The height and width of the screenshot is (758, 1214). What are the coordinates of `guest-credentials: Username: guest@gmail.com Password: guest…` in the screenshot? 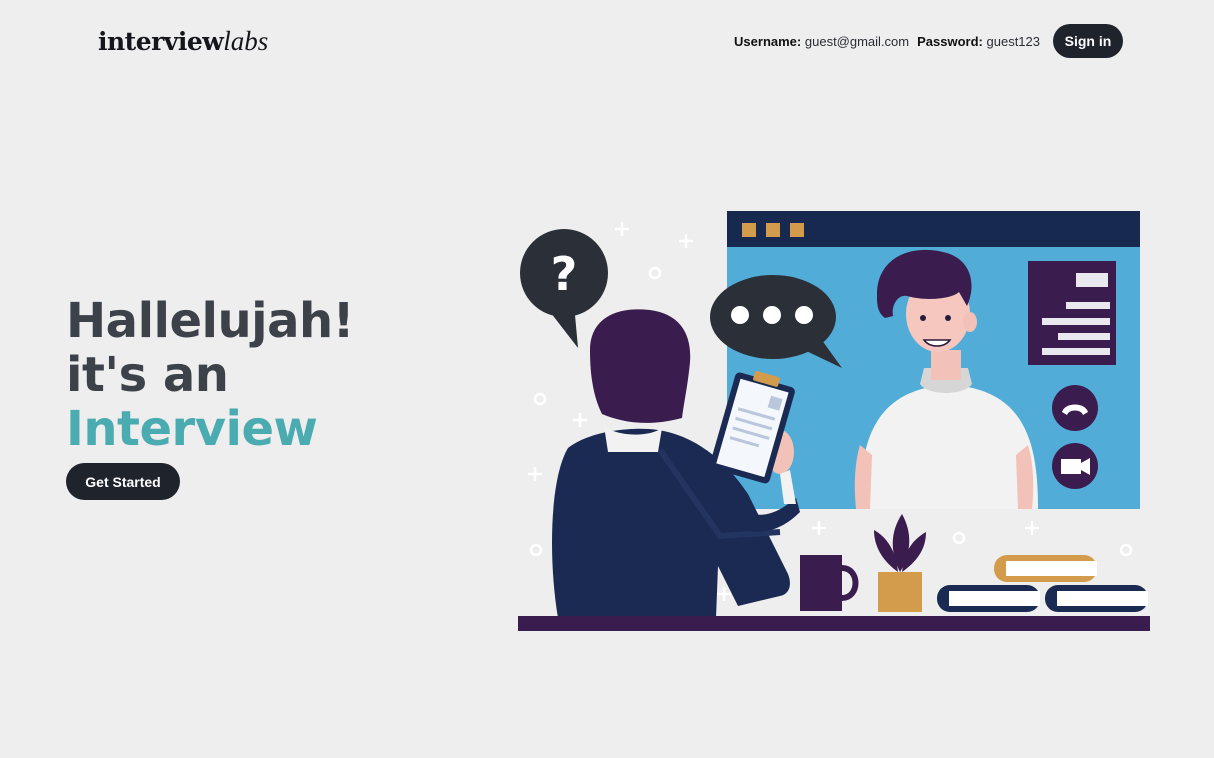 It's located at (887, 41).